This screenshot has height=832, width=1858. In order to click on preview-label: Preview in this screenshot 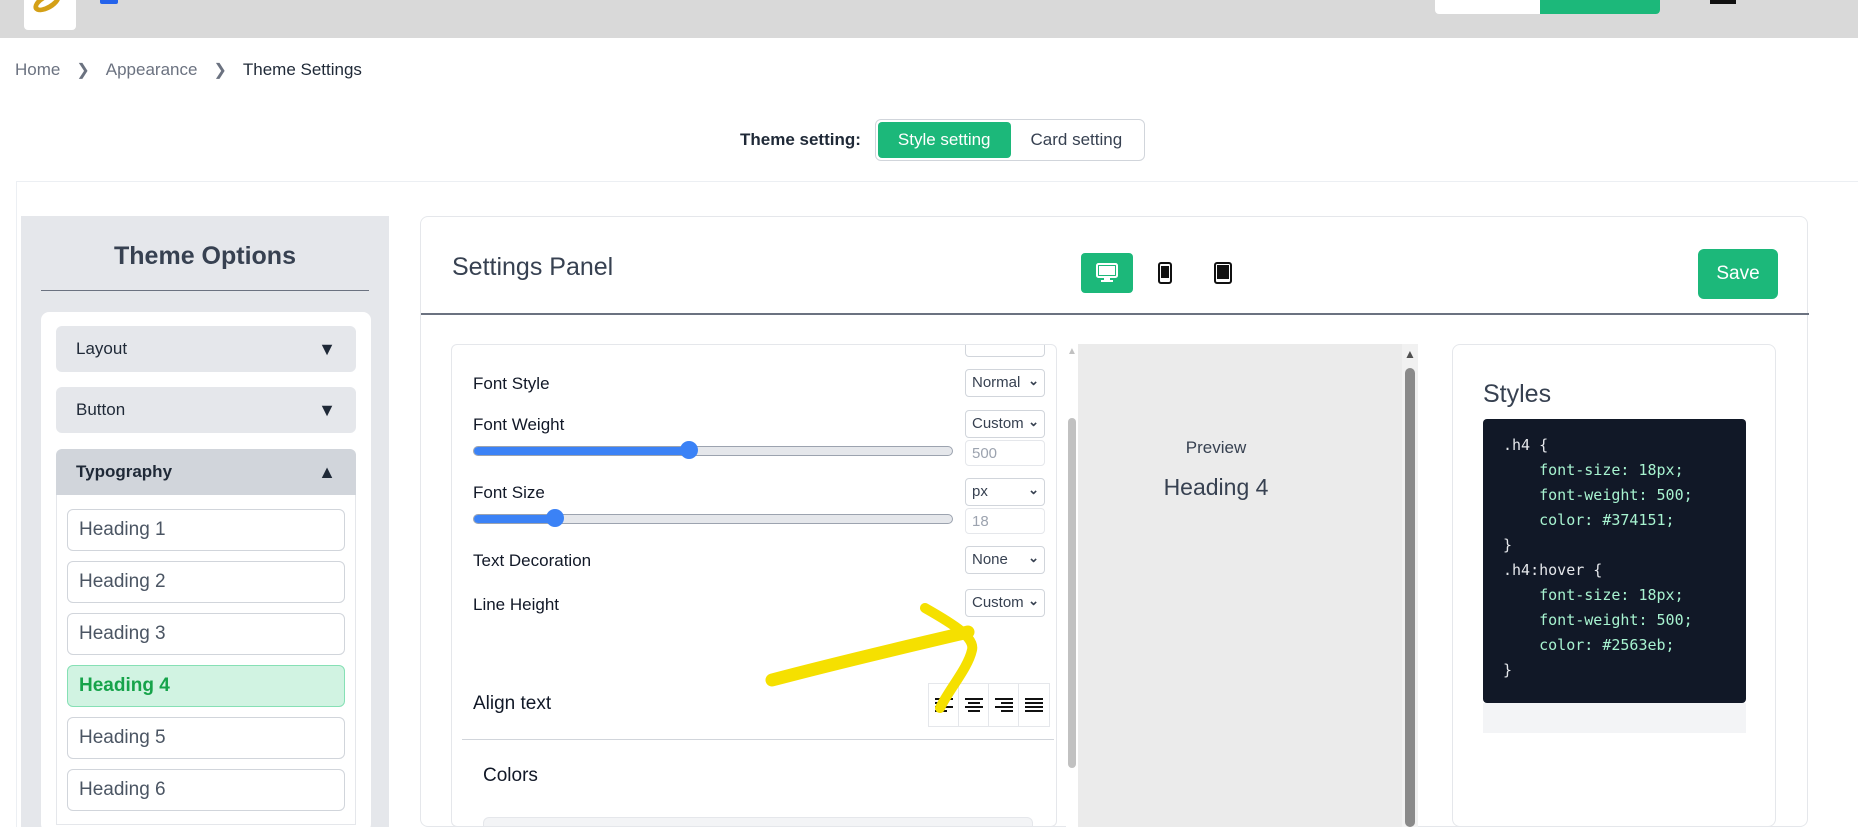, I will do `click(1216, 447)`.